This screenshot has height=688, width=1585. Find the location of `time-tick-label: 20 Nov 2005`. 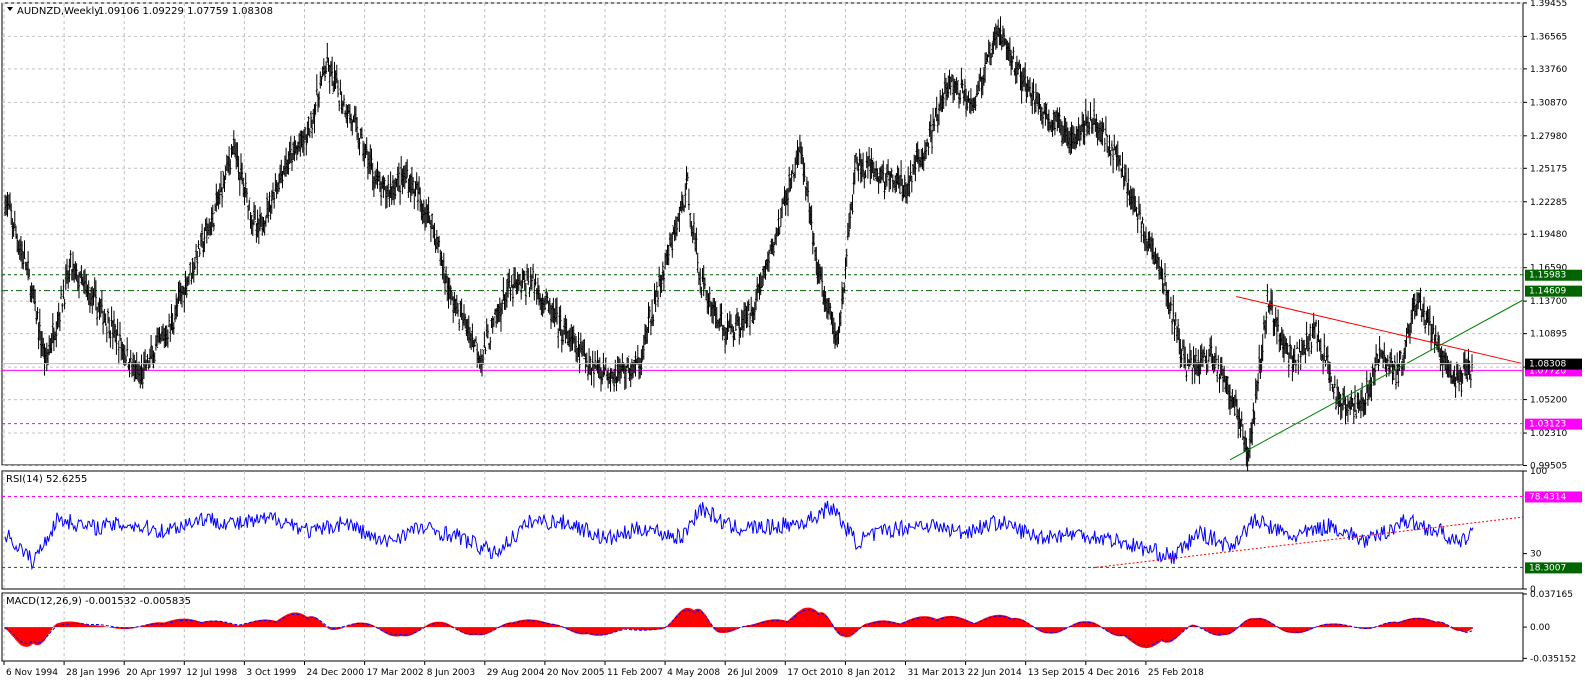

time-tick-label: 20 Nov 2005 is located at coordinates (576, 673).